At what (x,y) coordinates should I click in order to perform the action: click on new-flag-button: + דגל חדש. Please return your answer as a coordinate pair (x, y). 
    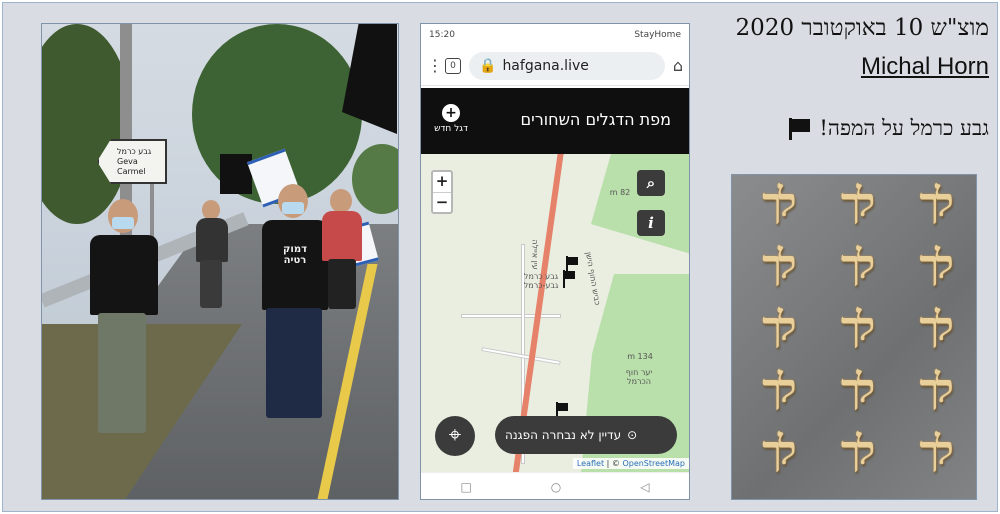
    Looking at the image, I should click on (451, 116).